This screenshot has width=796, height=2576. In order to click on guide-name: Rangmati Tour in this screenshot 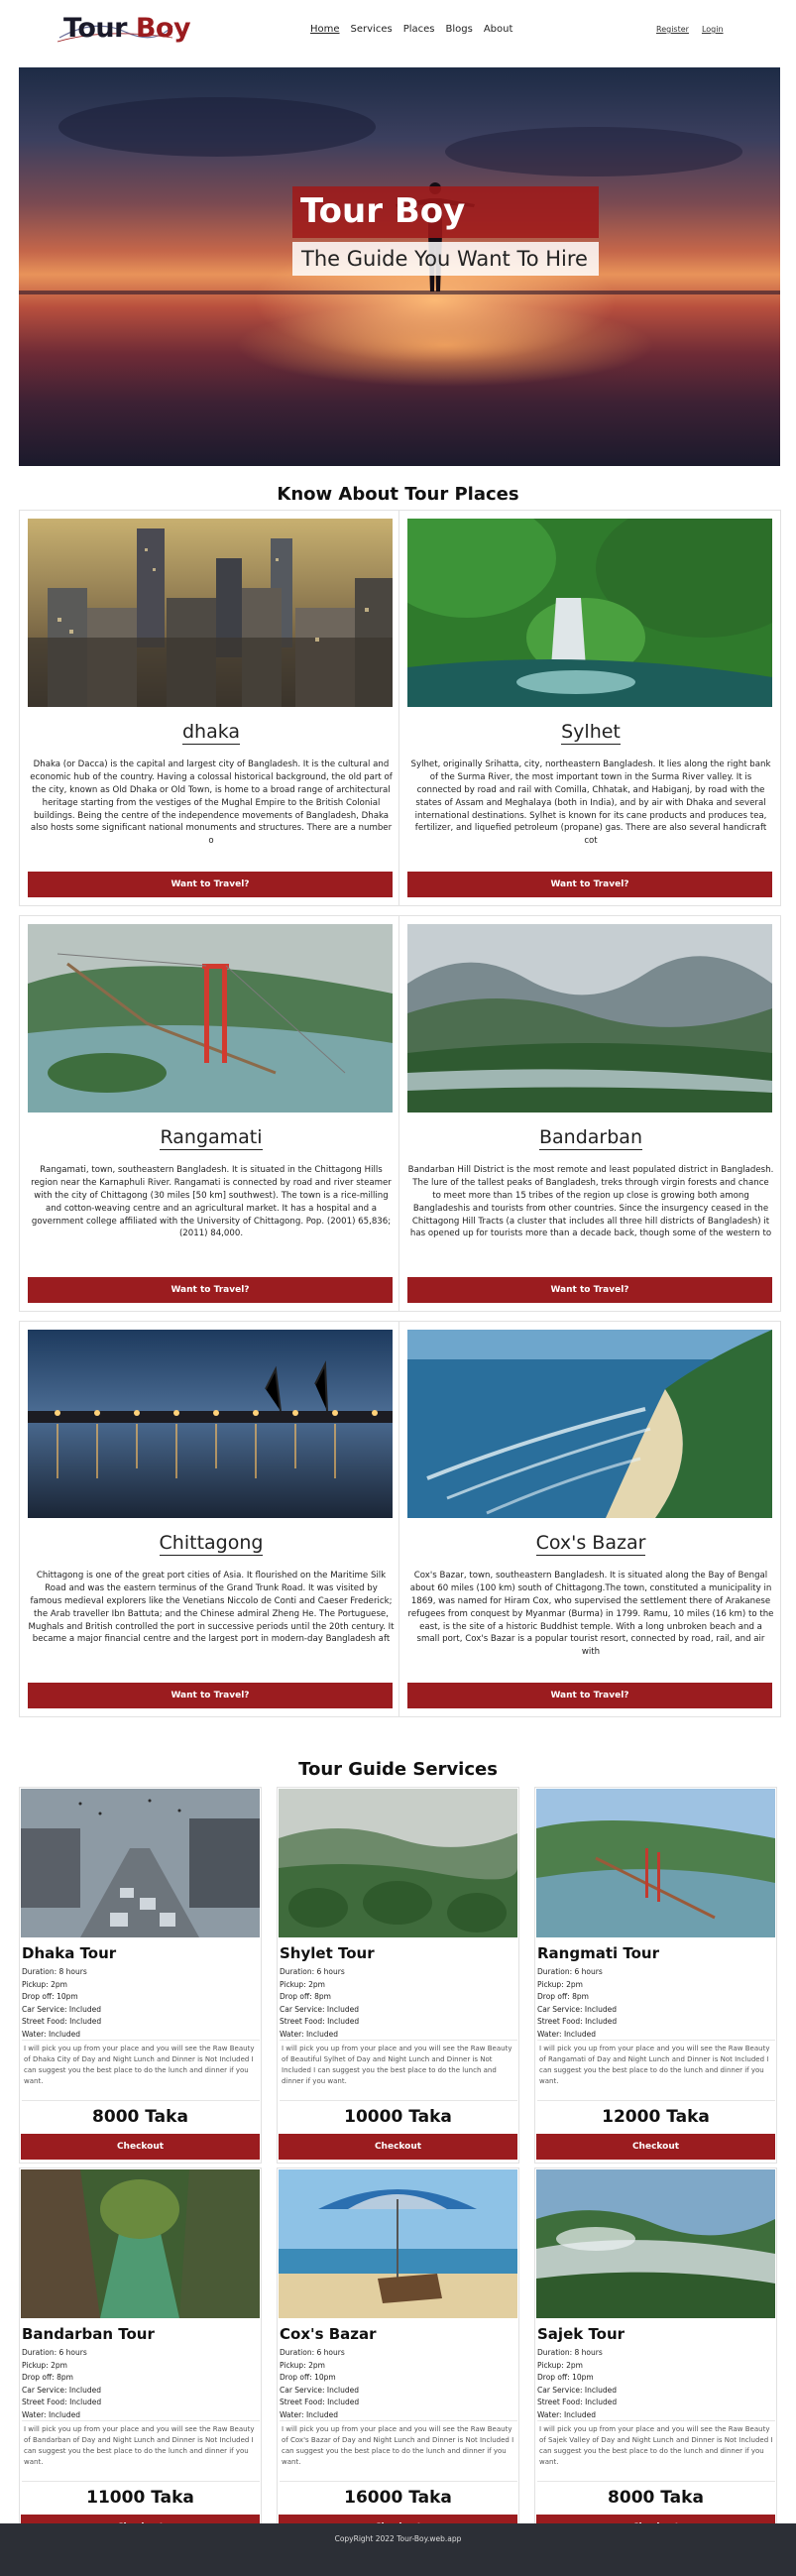, I will do `click(598, 1953)`.